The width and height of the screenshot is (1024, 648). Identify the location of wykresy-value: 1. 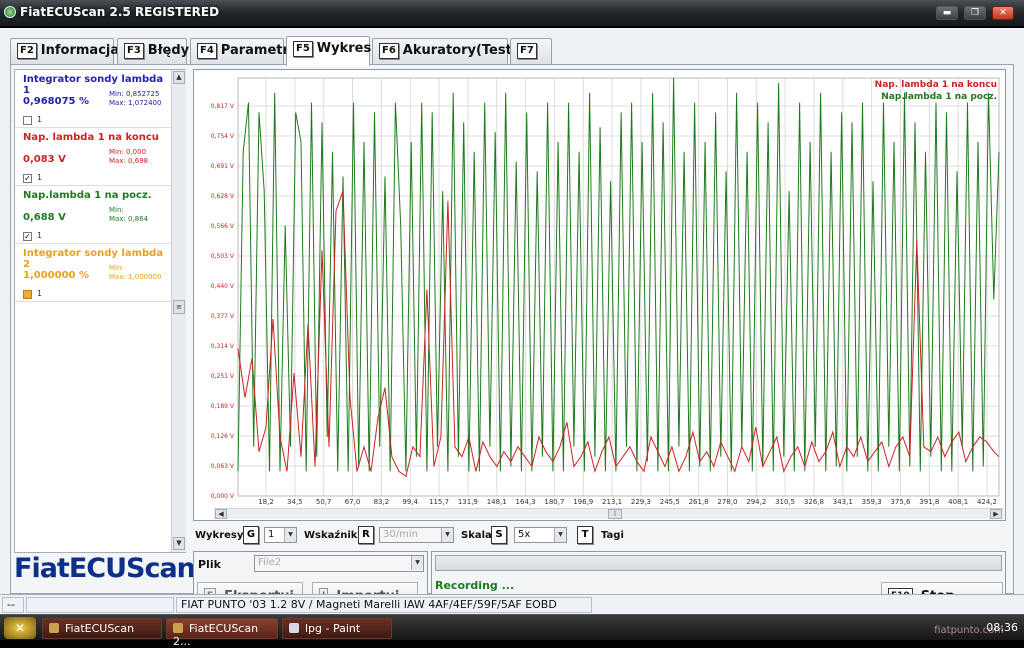
(271, 534).